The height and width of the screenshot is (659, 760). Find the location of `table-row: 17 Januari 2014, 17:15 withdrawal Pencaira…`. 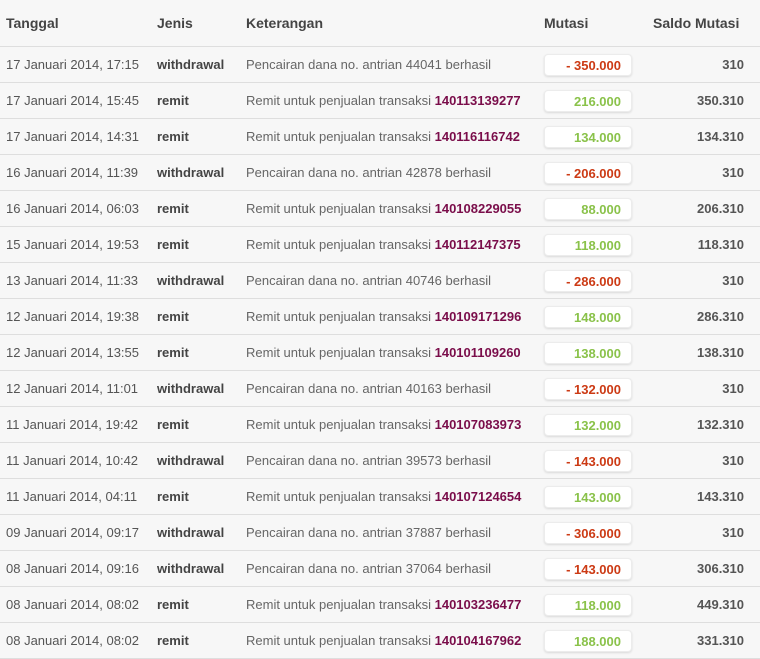

table-row: 17 Januari 2014, 17:15 withdrawal Pencaira… is located at coordinates (380, 65).